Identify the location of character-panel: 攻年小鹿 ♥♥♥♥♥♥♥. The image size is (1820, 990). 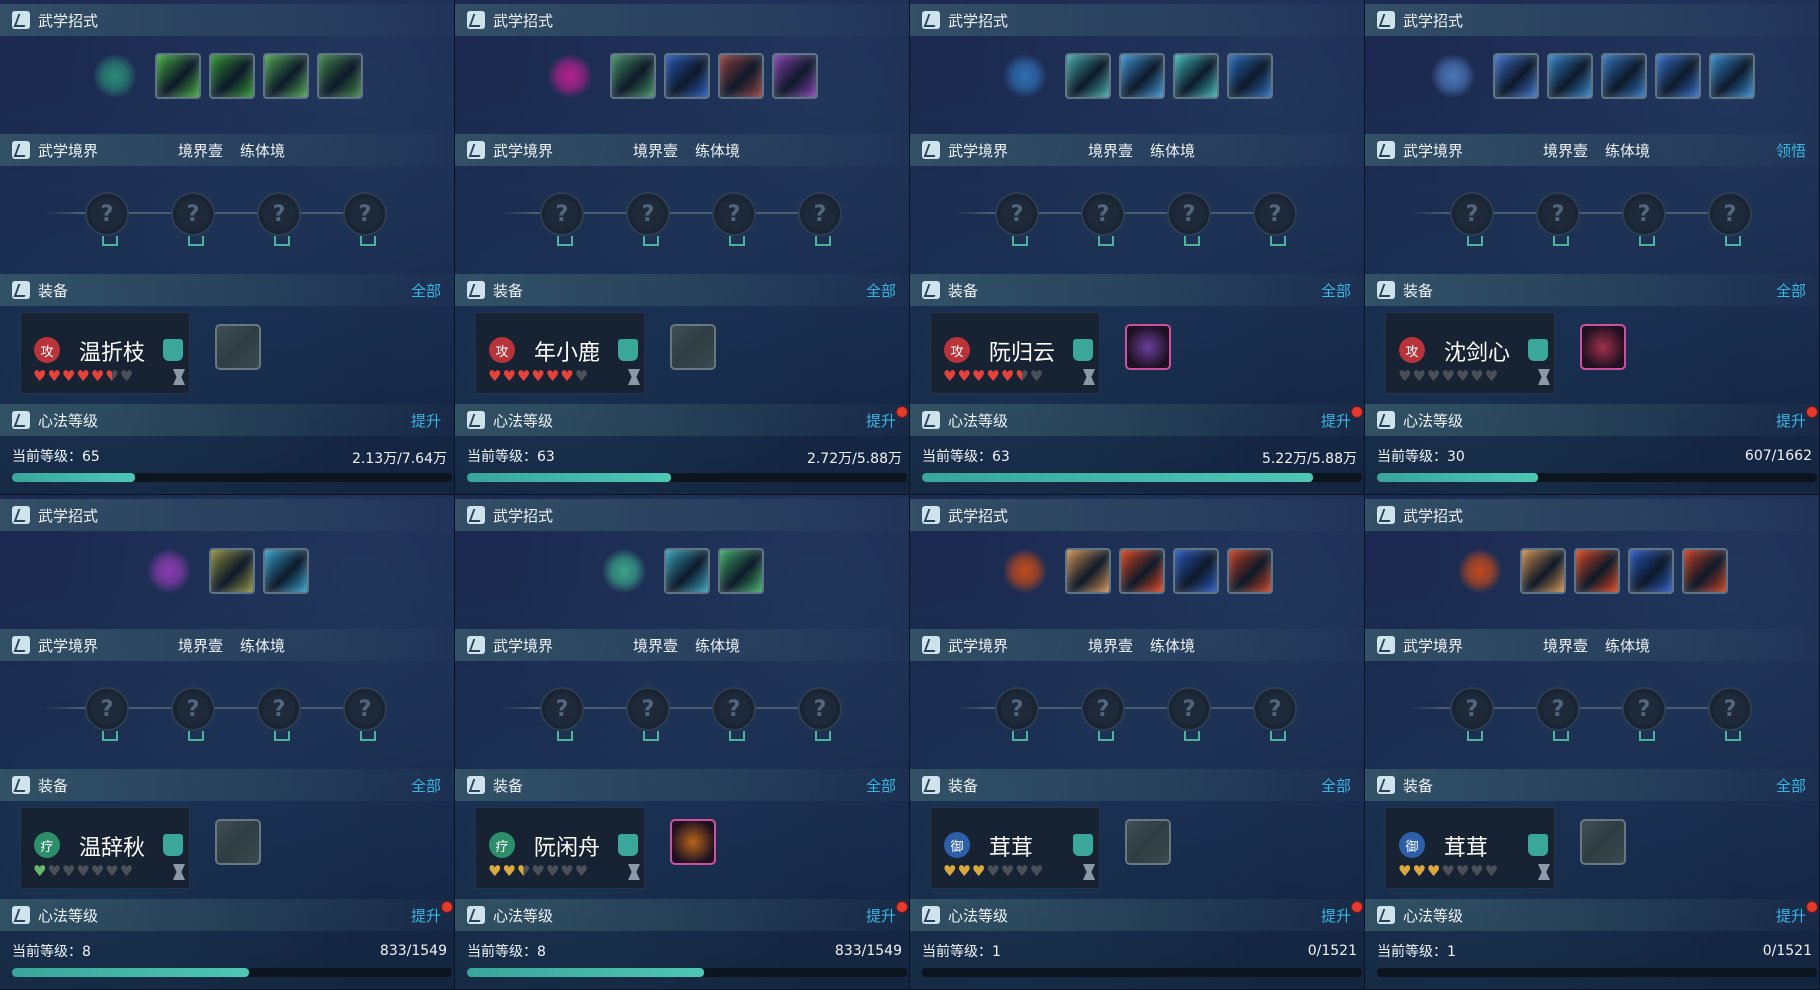
(560, 353).